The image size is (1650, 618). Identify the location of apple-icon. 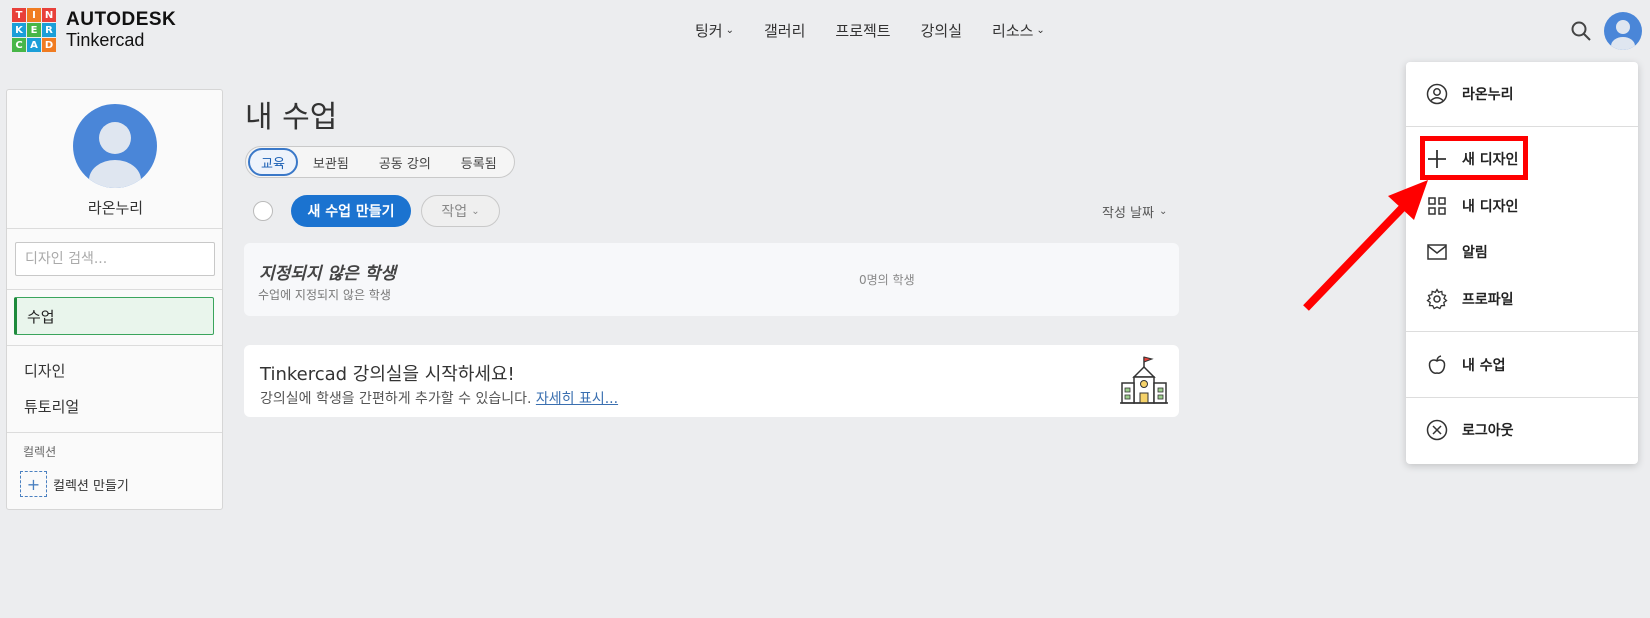
(1437, 364).